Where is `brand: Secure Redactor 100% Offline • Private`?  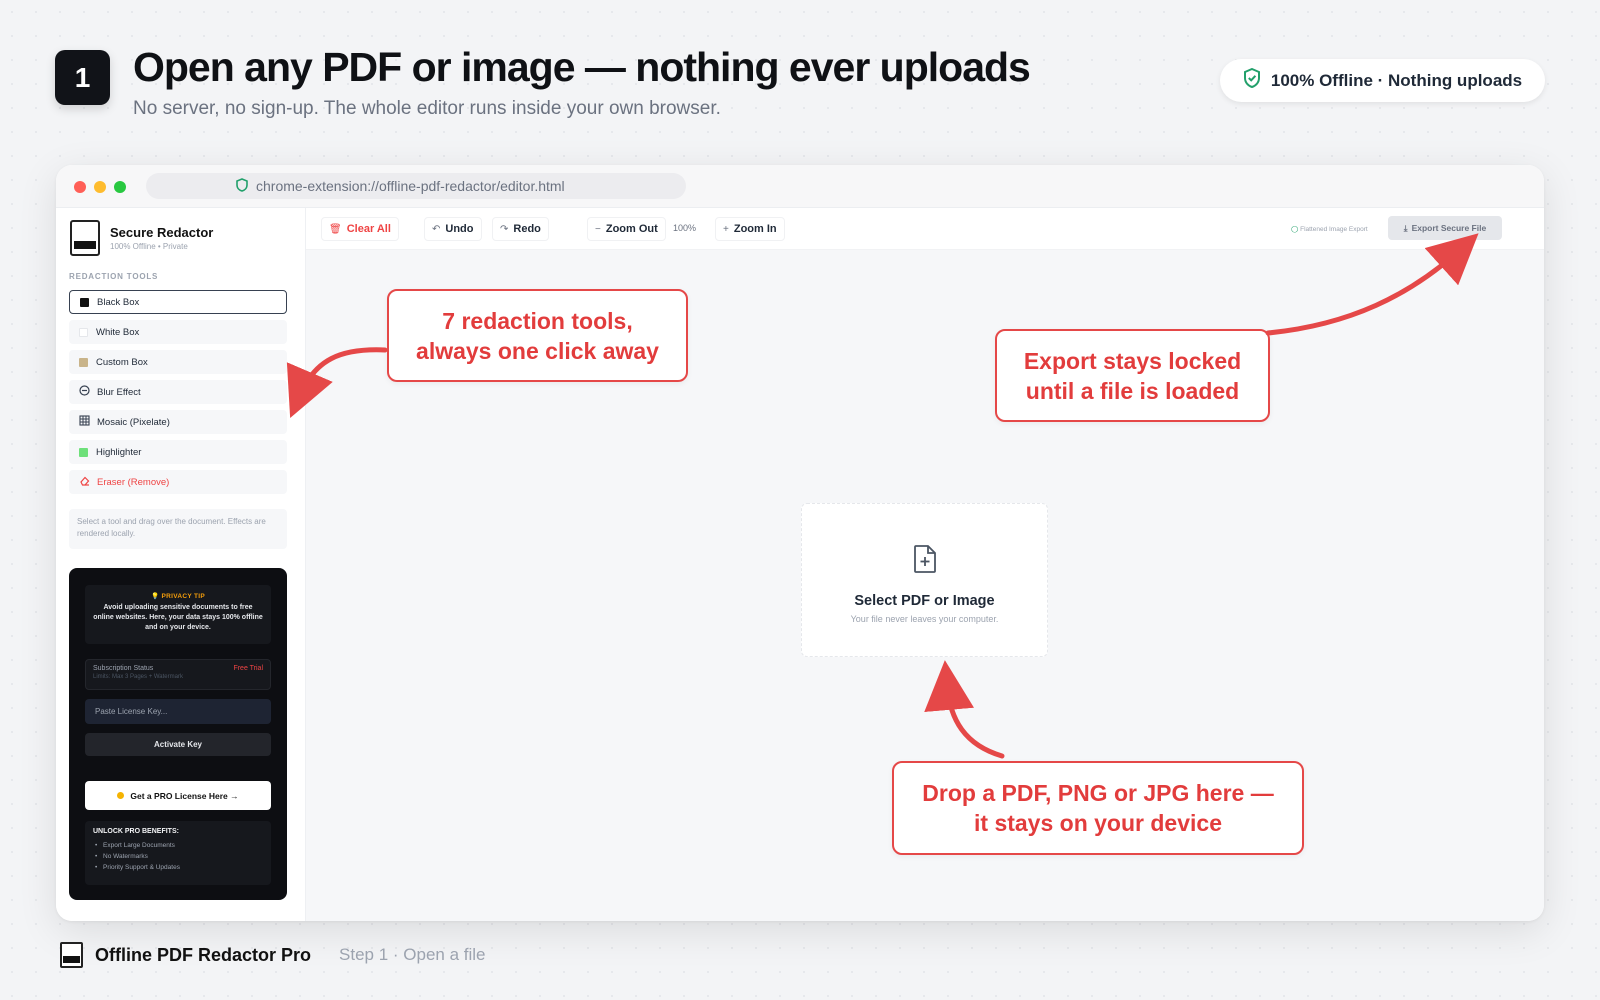 brand: Secure Redactor 100% Offline • Private is located at coordinates (141, 238).